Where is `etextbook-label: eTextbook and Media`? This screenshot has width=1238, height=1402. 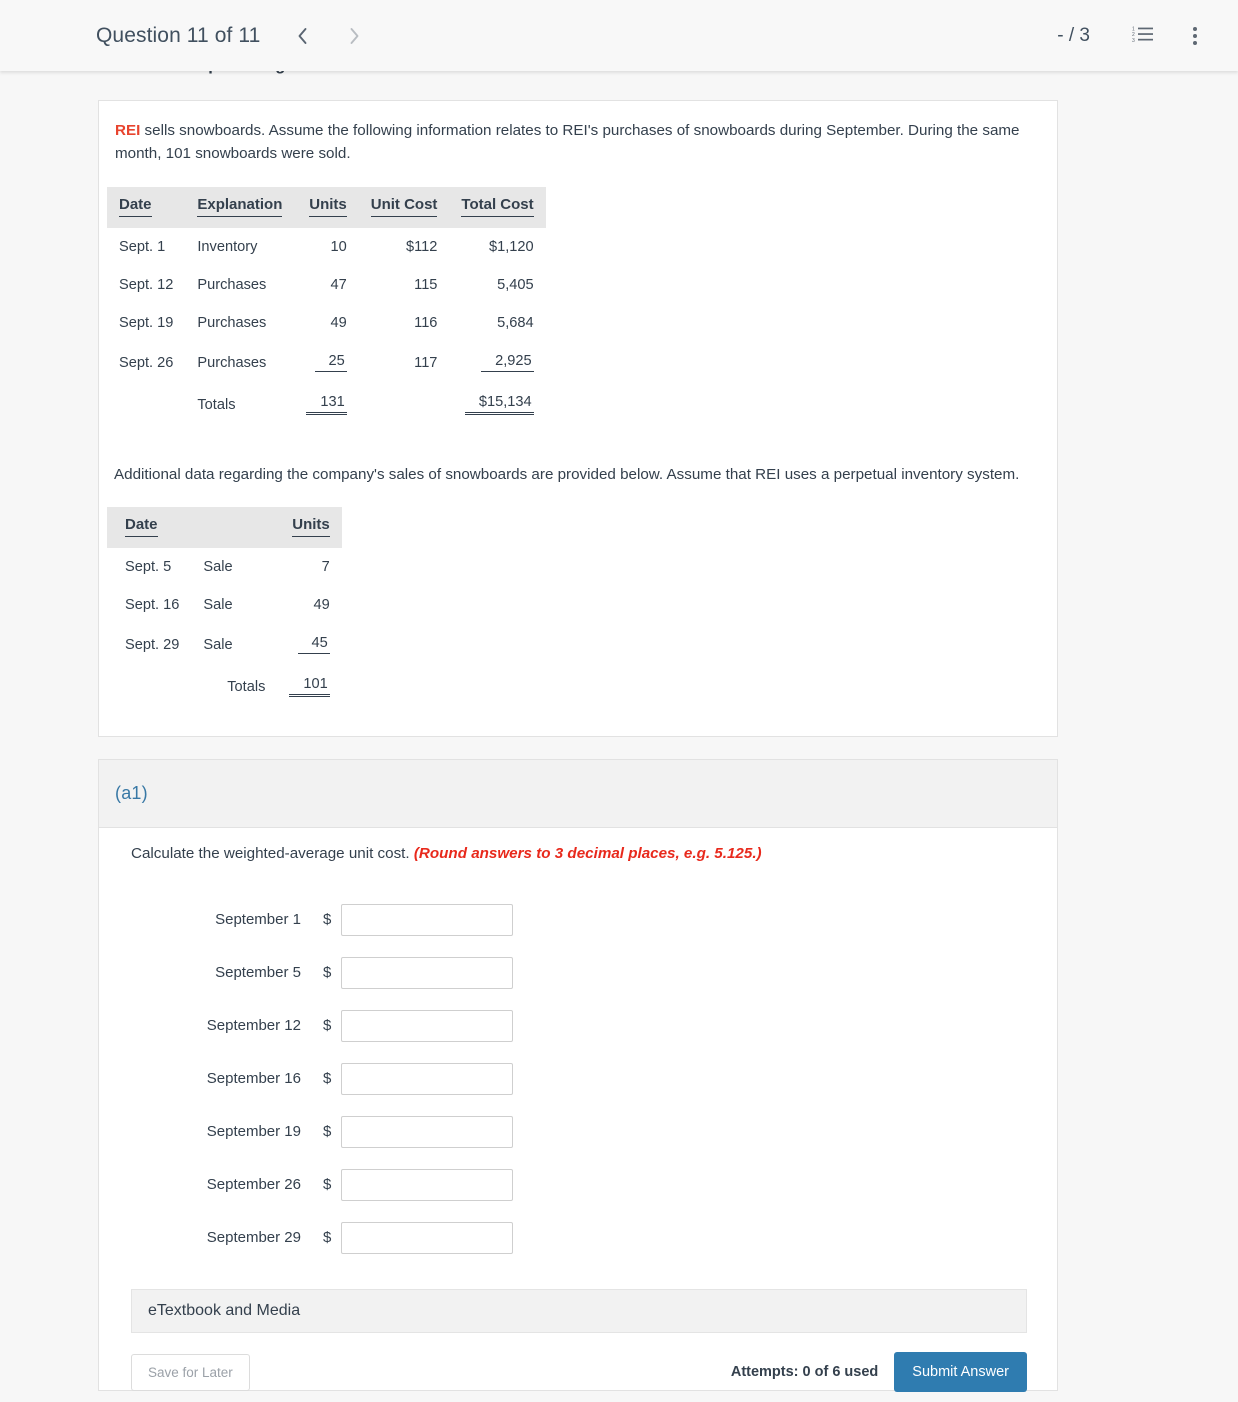
etextbook-label: eTextbook and Media is located at coordinates (224, 1310).